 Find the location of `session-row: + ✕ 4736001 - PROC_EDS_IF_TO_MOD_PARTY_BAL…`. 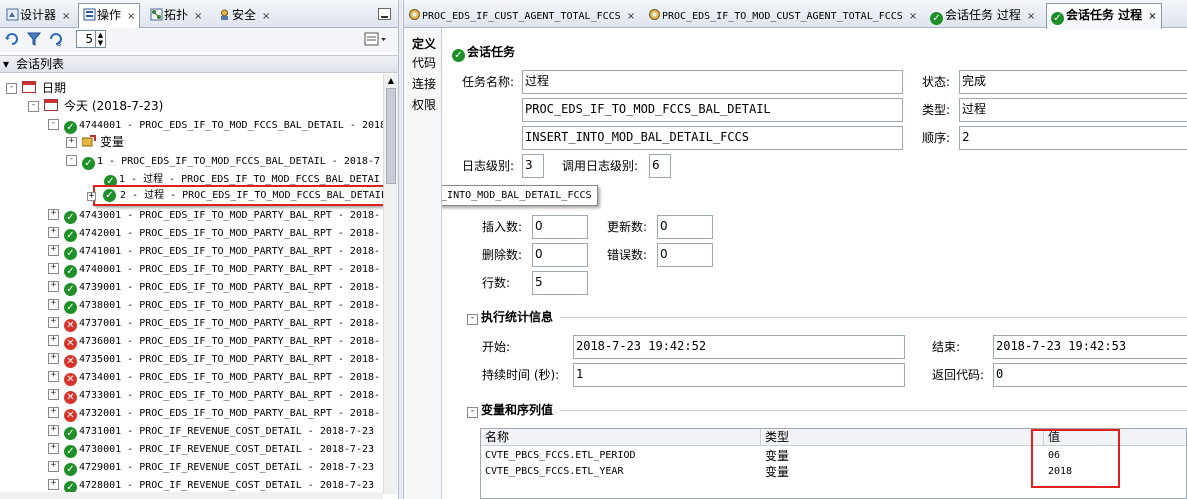

session-row: + ✕ 4736001 - PROC_EDS_IF_TO_MOD_PARTY_BAL… is located at coordinates (214, 340).